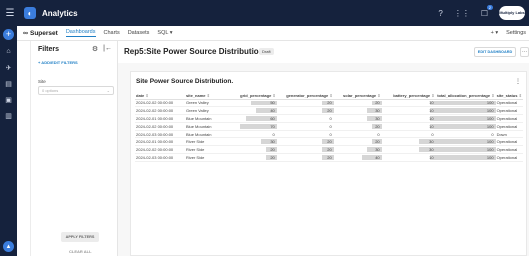 The width and height of the screenshot is (529, 256). What do you see at coordinates (518, 81) in the screenshot?
I see `chart-menu-icon: ⋮` at bounding box center [518, 81].